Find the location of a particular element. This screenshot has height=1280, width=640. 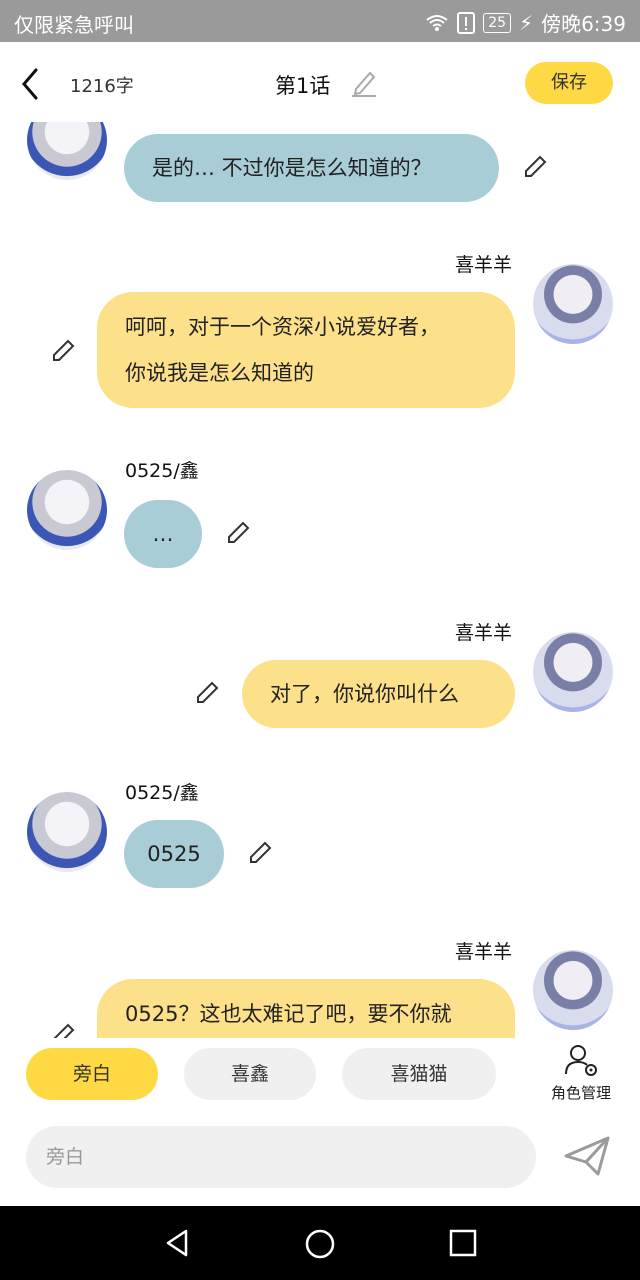

message-text: 0525 is located at coordinates (174, 854).